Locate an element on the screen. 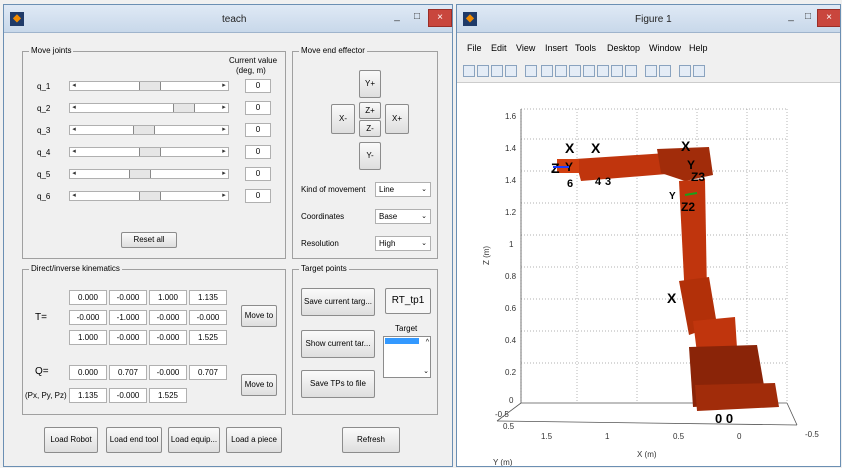 Image resolution: width=842 pixels, height=468 pixels. close-button: × is located at coordinates (828, 18).